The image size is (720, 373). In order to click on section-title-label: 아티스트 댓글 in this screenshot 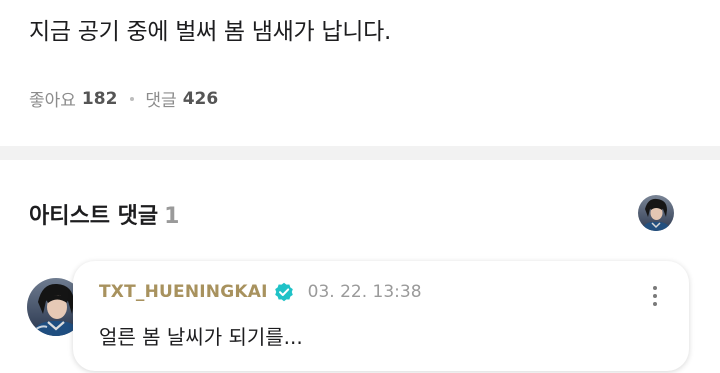, I will do `click(94, 216)`.